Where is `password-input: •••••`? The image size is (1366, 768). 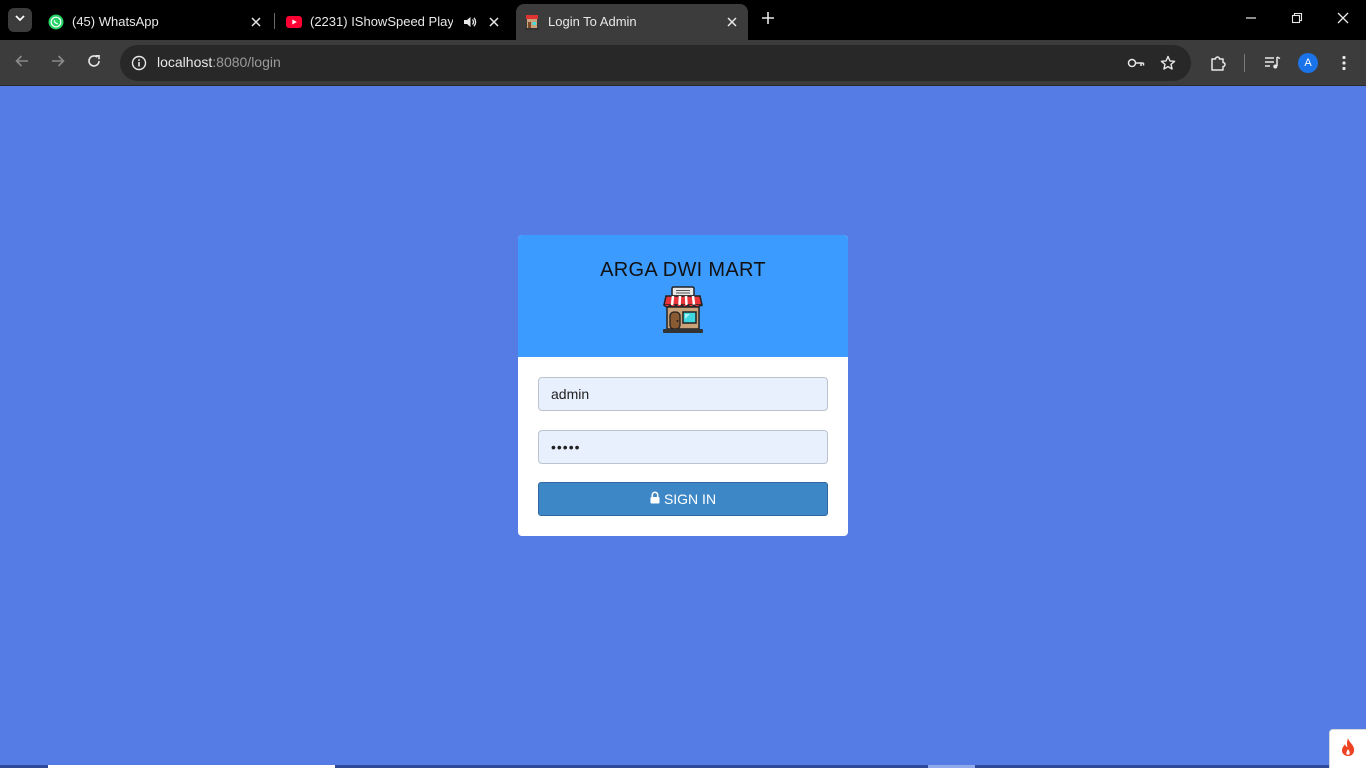 password-input: ••••• is located at coordinates (683, 447).